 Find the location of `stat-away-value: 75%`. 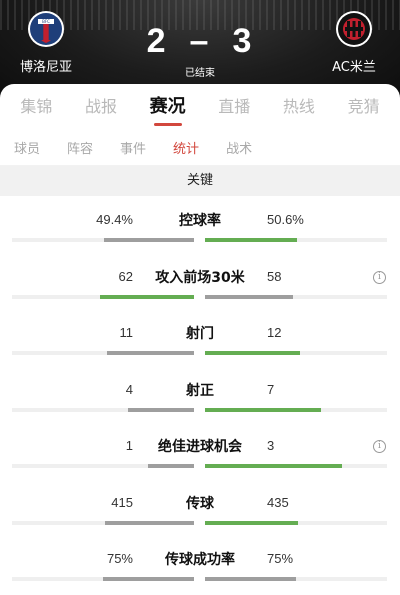

stat-away-value: 75% is located at coordinates (280, 558).